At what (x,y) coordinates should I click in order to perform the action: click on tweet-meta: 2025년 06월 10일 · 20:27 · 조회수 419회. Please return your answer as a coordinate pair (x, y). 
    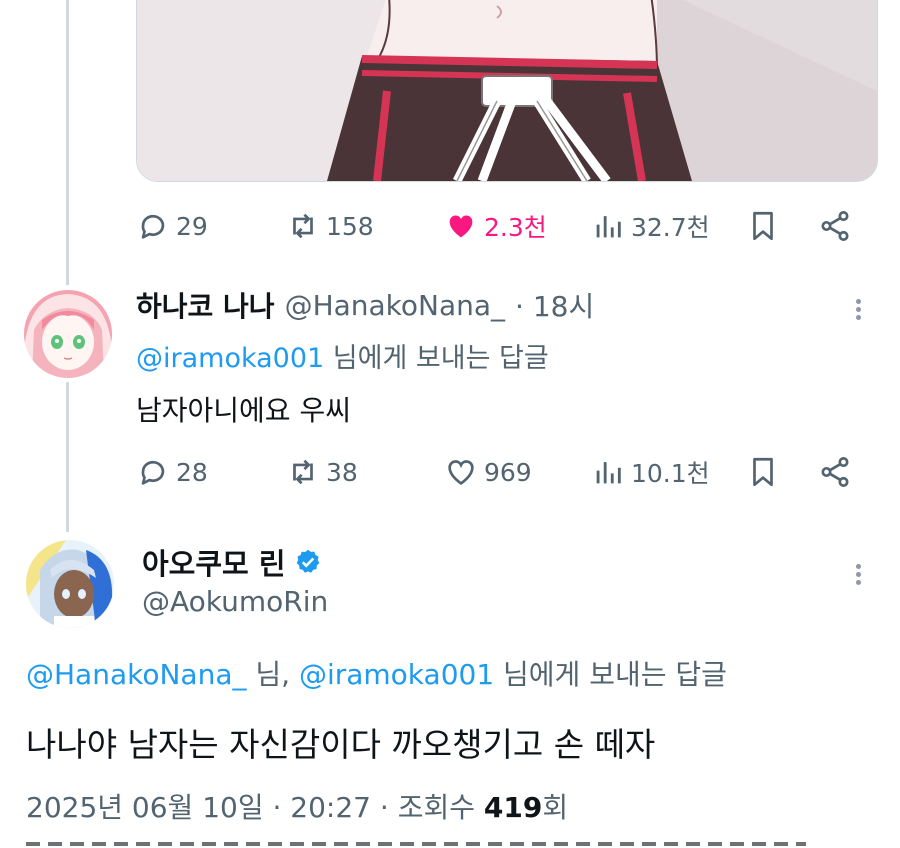
    Looking at the image, I should click on (297, 806).